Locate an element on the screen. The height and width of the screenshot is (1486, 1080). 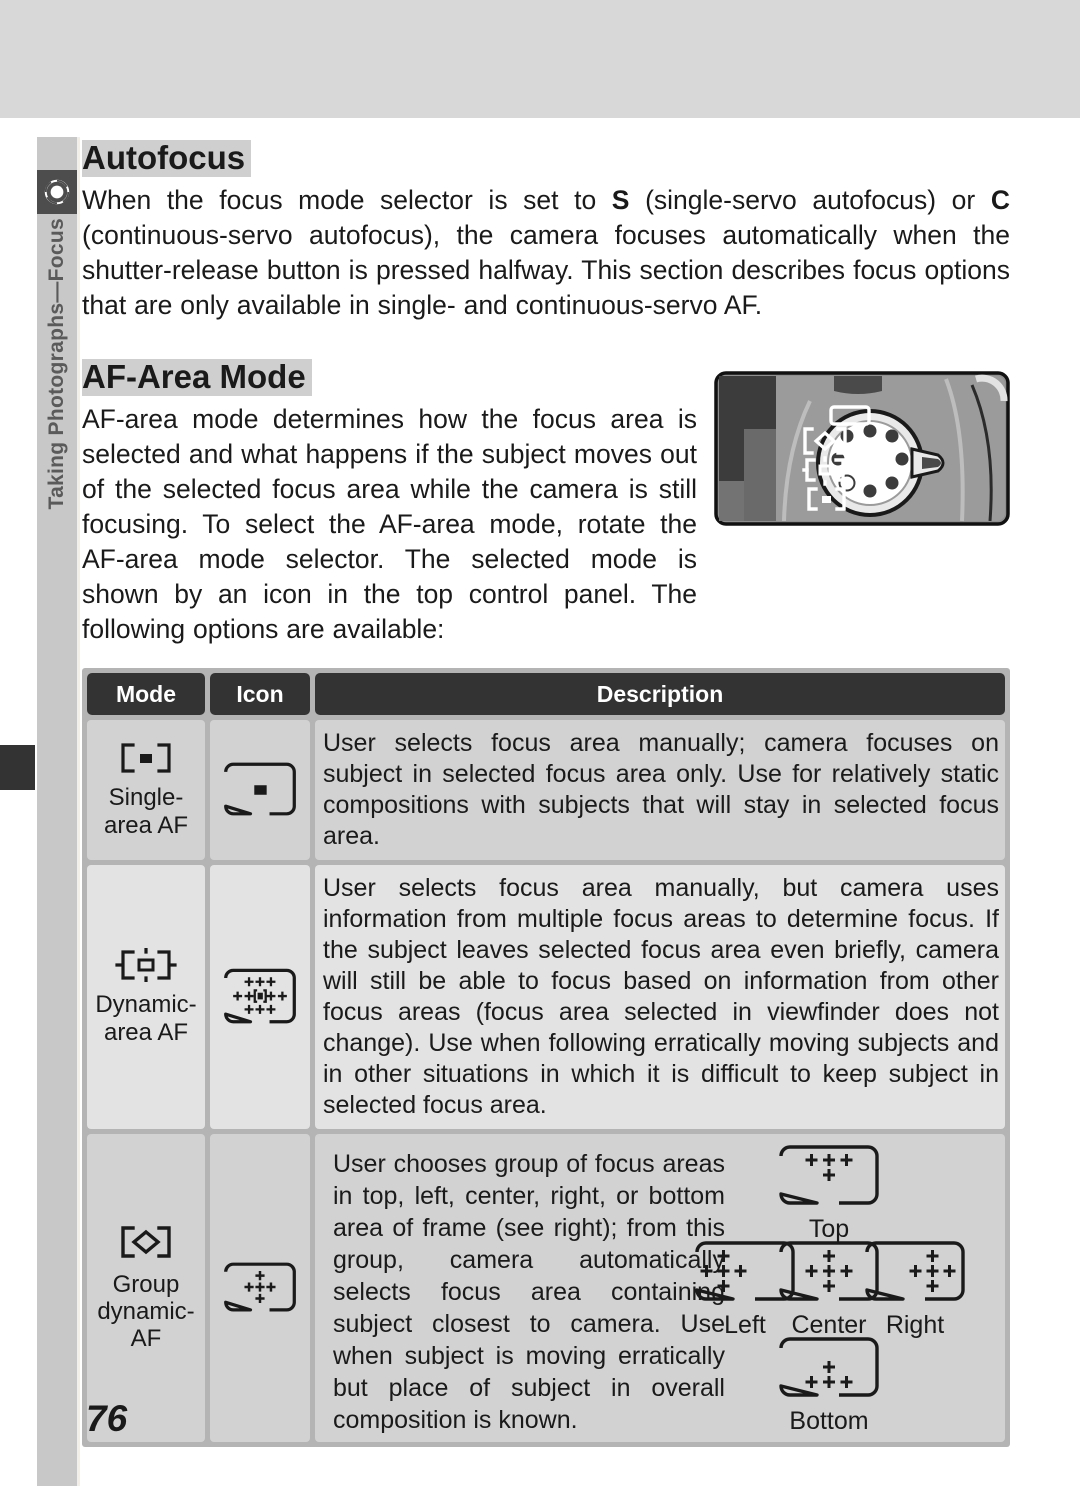
icon-cell-group-dynamic-af is located at coordinates (260, 1288).